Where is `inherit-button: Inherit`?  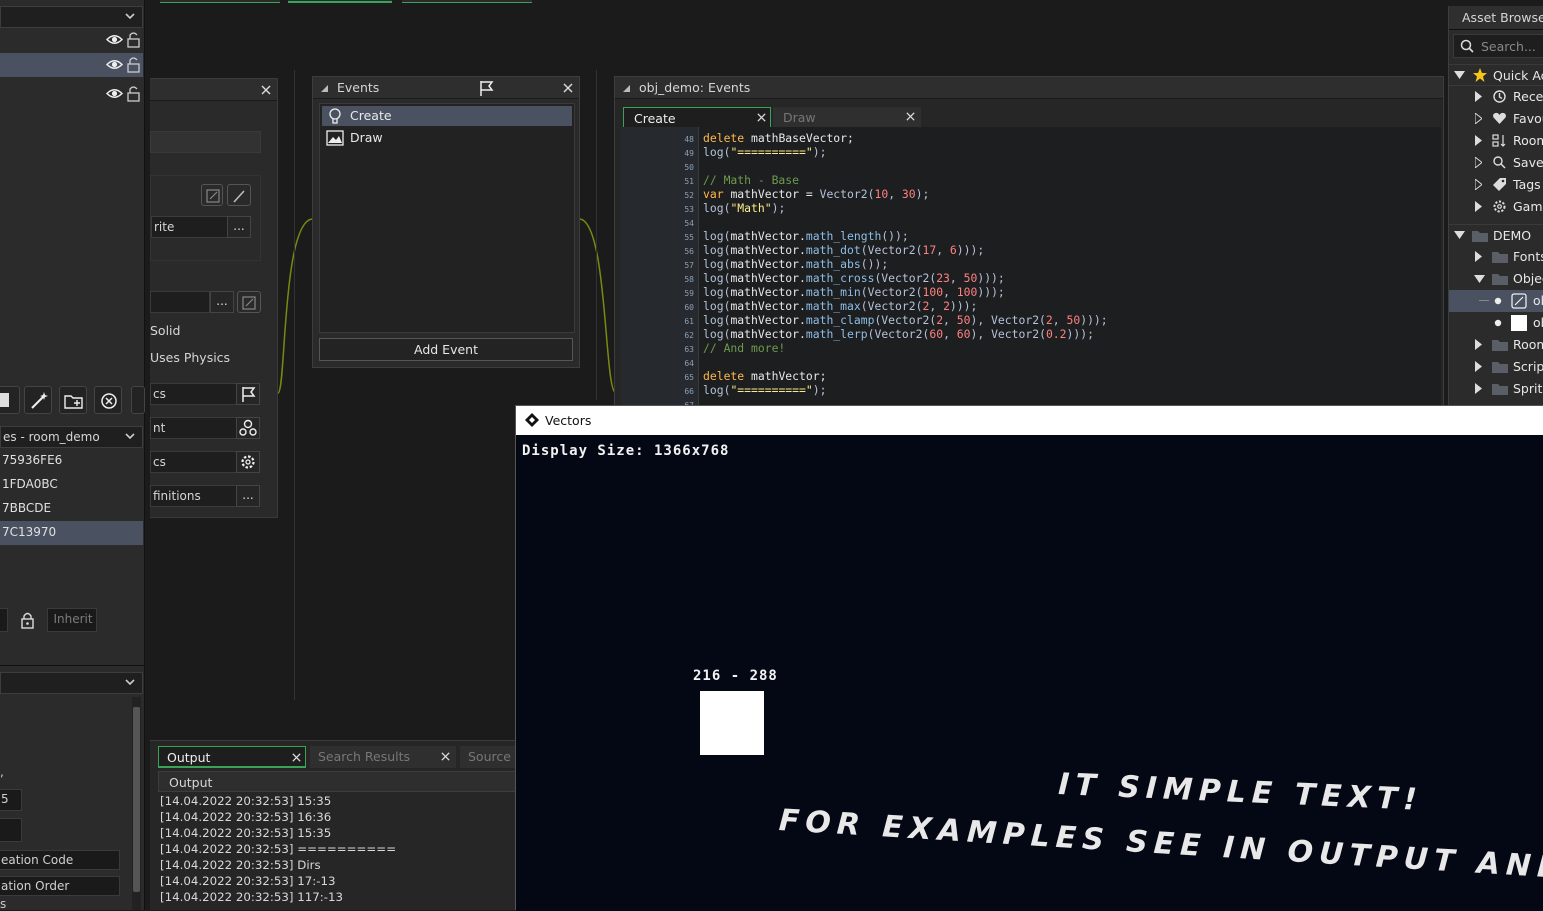 inherit-button: Inherit is located at coordinates (72, 620).